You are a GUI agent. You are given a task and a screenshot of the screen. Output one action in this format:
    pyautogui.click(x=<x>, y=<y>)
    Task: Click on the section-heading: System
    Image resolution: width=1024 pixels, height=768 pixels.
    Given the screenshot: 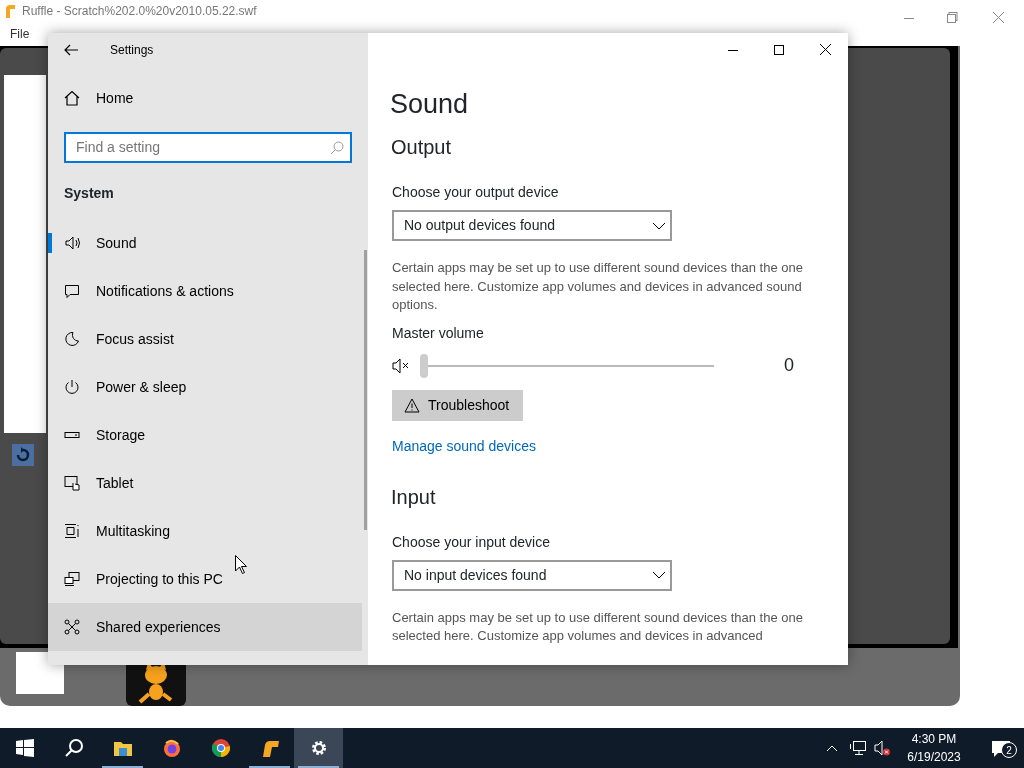 What is the action you would take?
    pyautogui.click(x=89, y=193)
    